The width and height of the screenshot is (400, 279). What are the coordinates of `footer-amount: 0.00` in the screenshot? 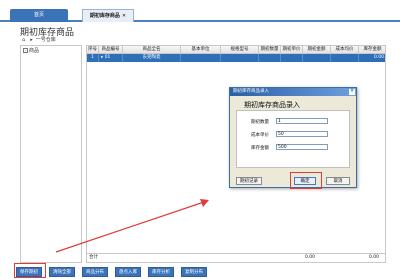 It's located at (310, 257).